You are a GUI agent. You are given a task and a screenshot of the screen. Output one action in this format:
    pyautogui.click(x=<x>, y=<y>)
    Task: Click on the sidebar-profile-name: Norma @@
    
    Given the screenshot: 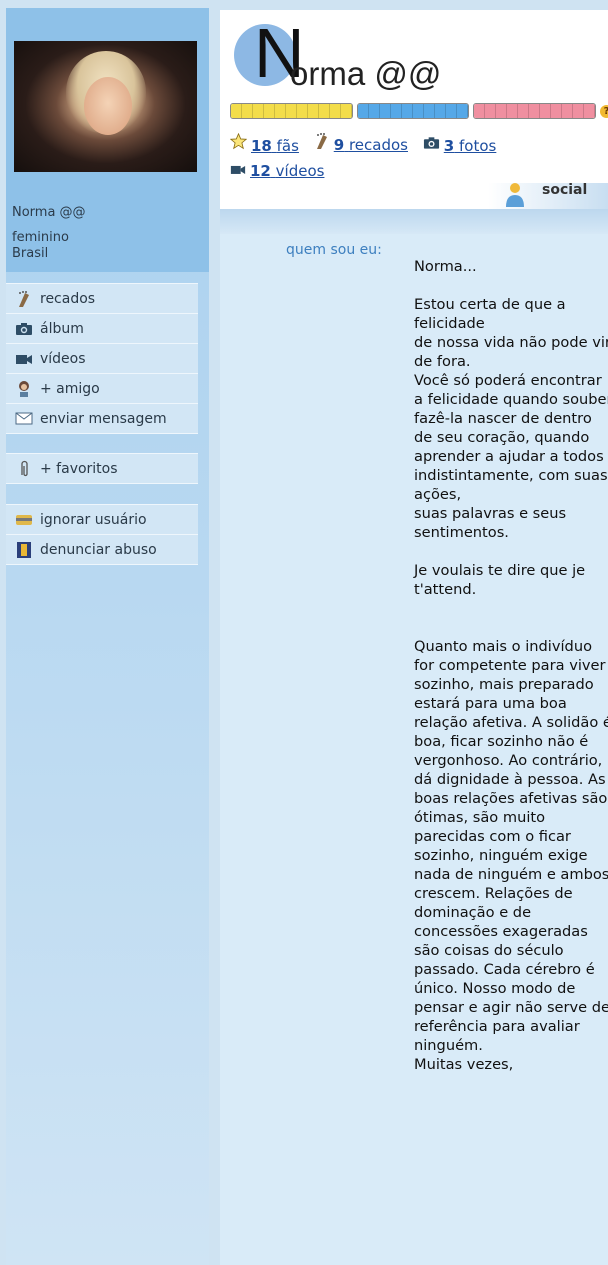 What is the action you would take?
    pyautogui.click(x=49, y=212)
    